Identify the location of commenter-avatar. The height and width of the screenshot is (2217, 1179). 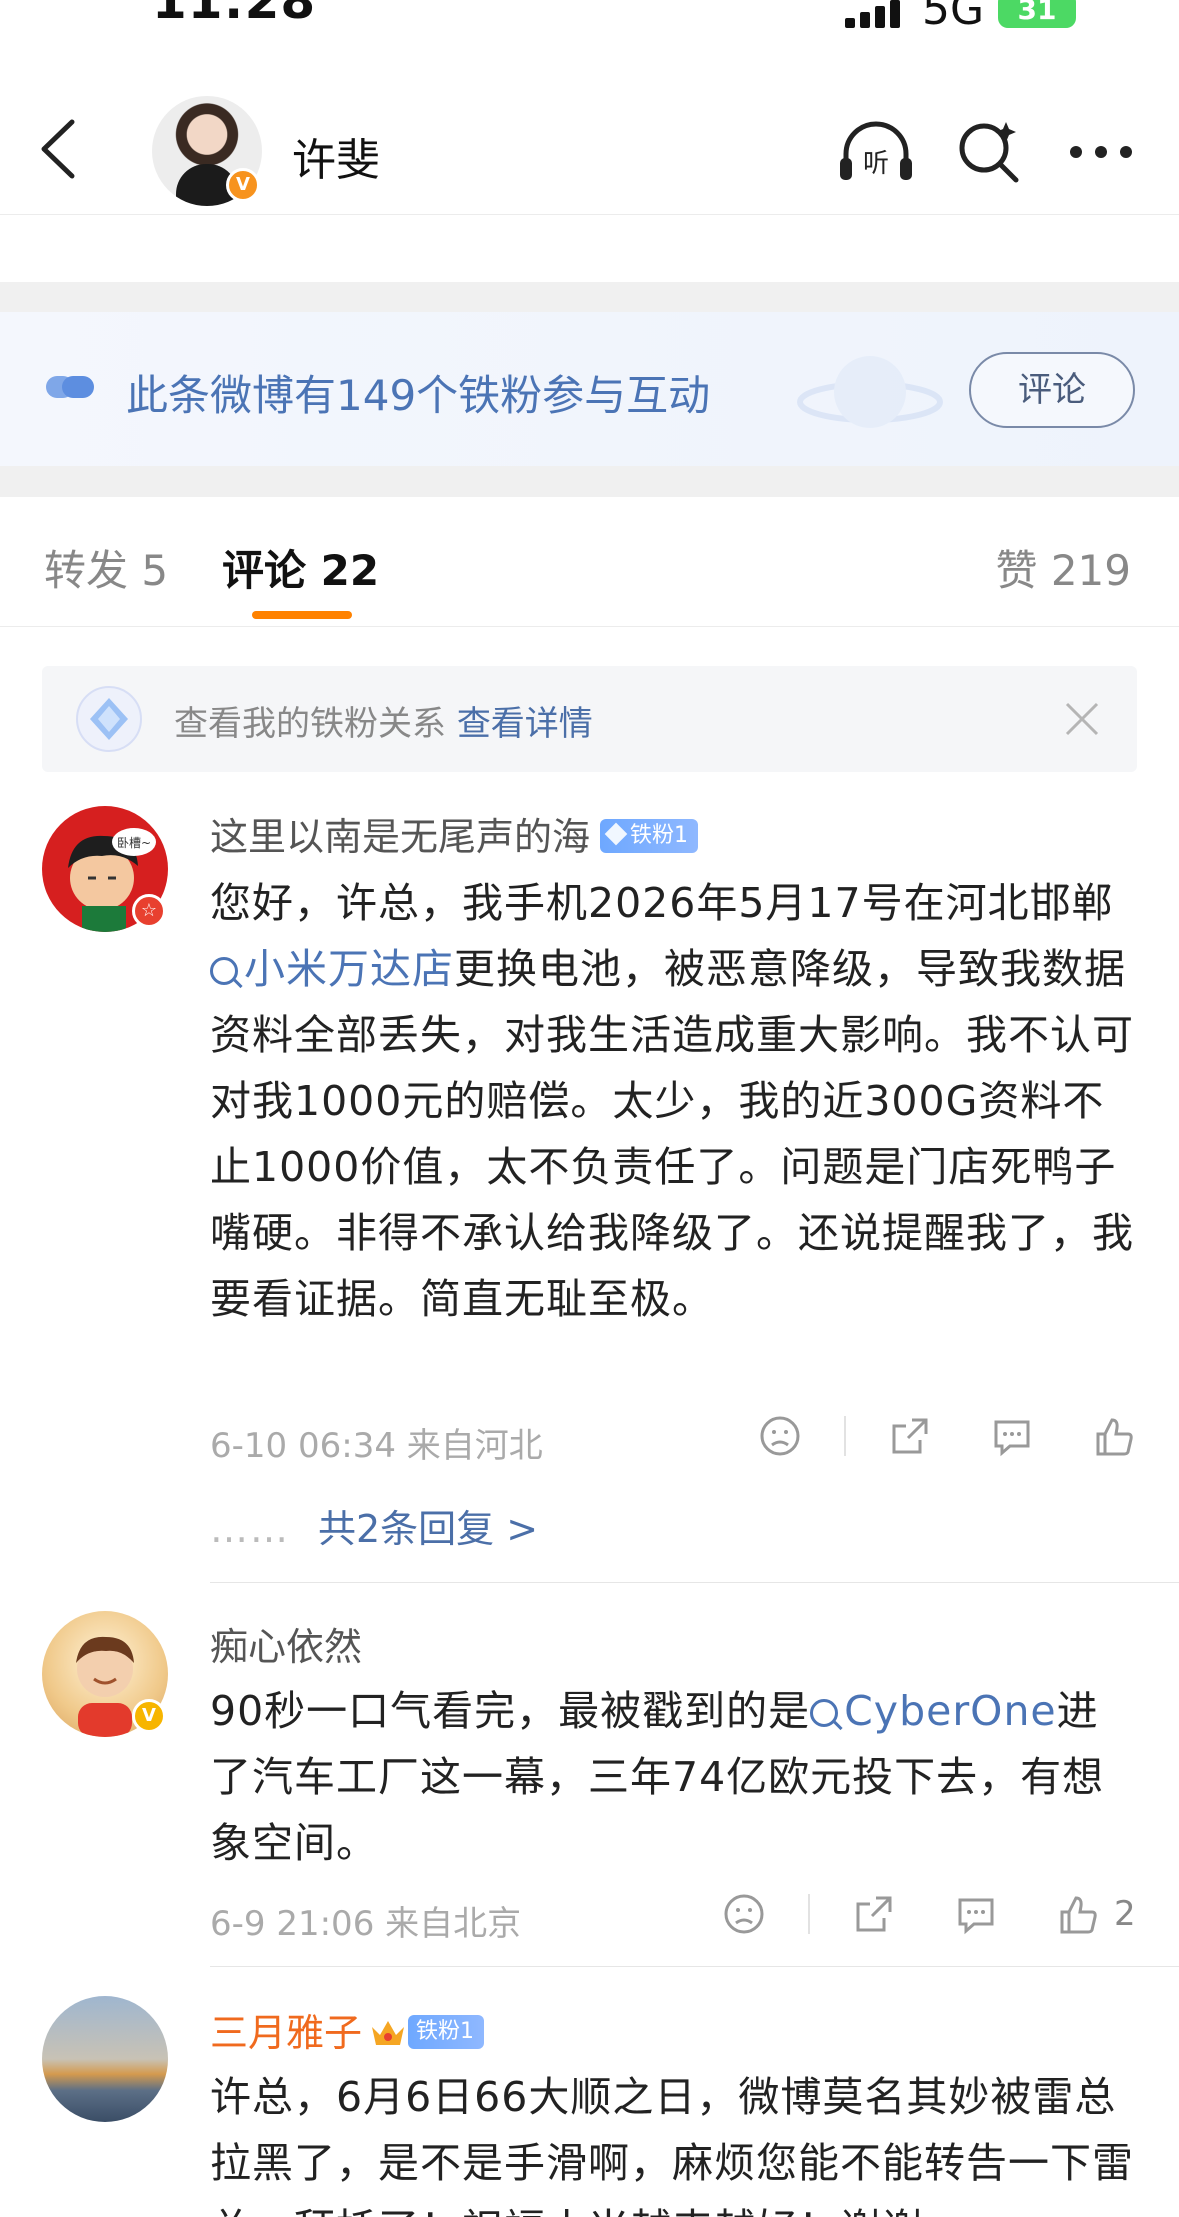
(105, 2059).